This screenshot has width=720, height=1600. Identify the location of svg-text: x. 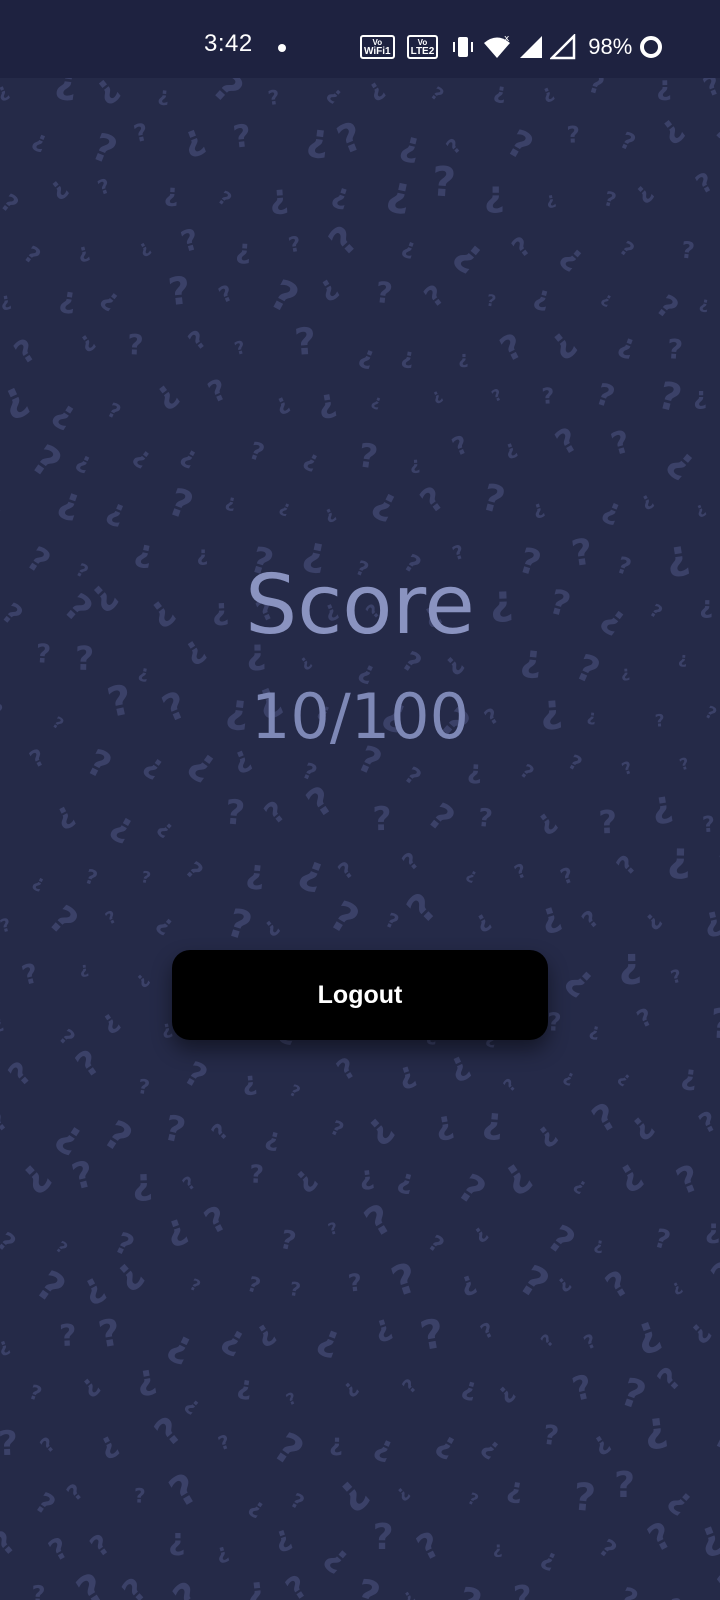
(507, 39).